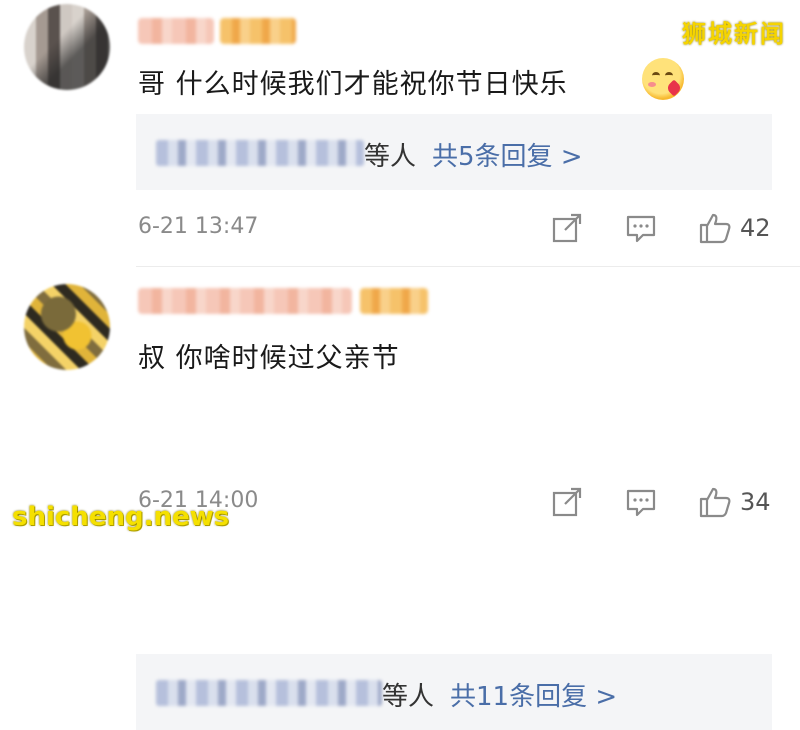 The width and height of the screenshot is (800, 730). What do you see at coordinates (353, 84) in the screenshot?
I see `comment-text: 哥 什么时候我们才能祝你节日快乐` at bounding box center [353, 84].